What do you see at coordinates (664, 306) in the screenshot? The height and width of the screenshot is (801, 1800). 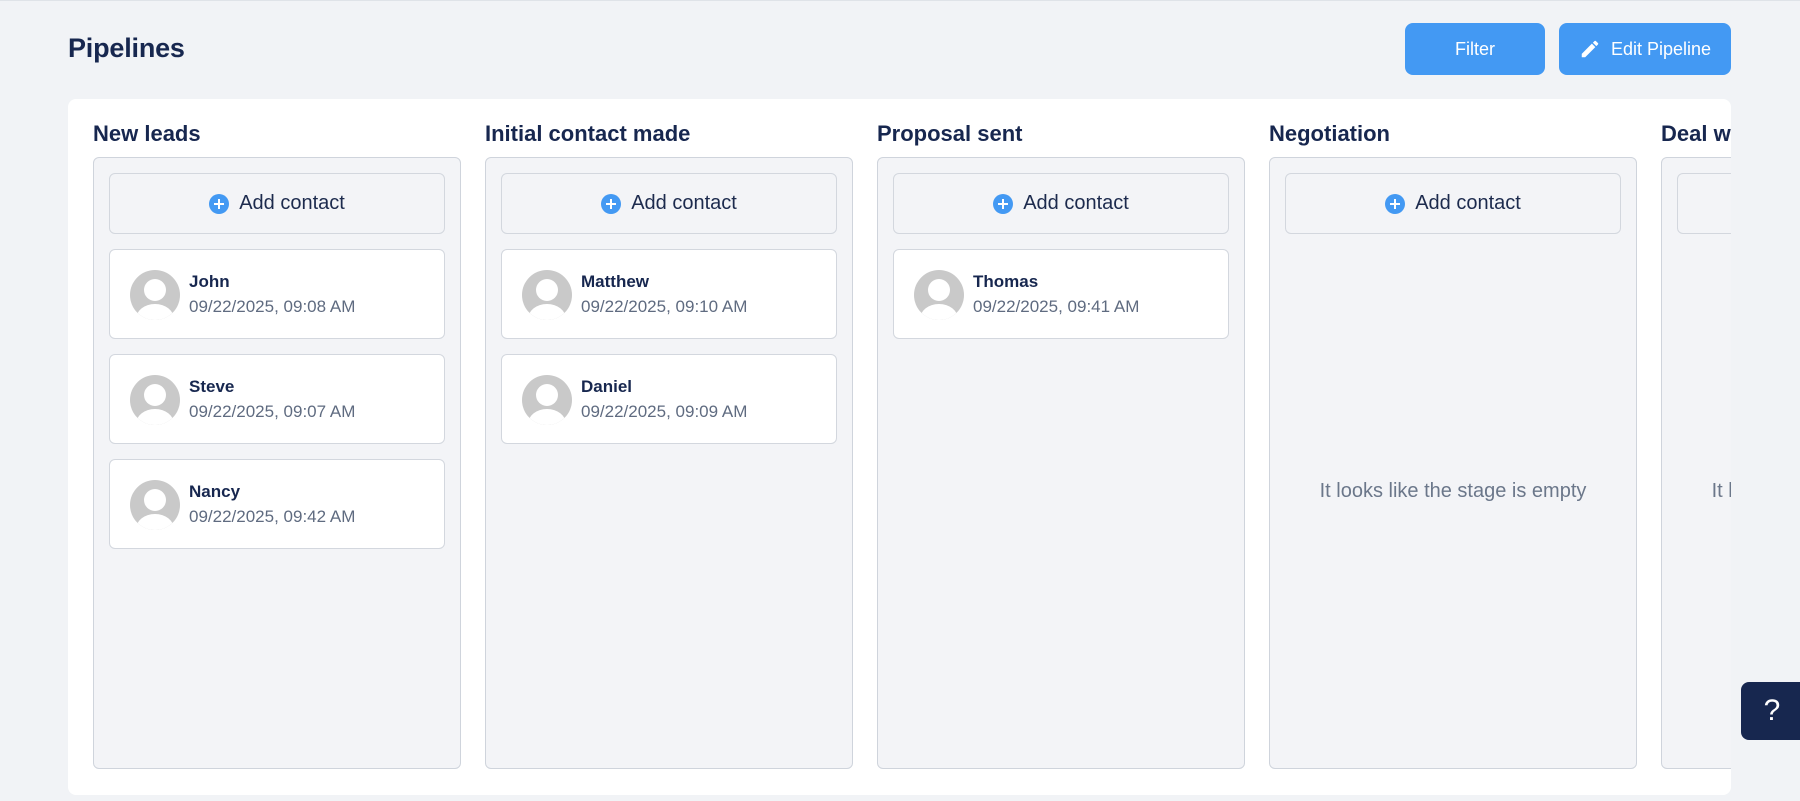 I see `contact-date: 09/22/2025, 09:10 AM` at bounding box center [664, 306].